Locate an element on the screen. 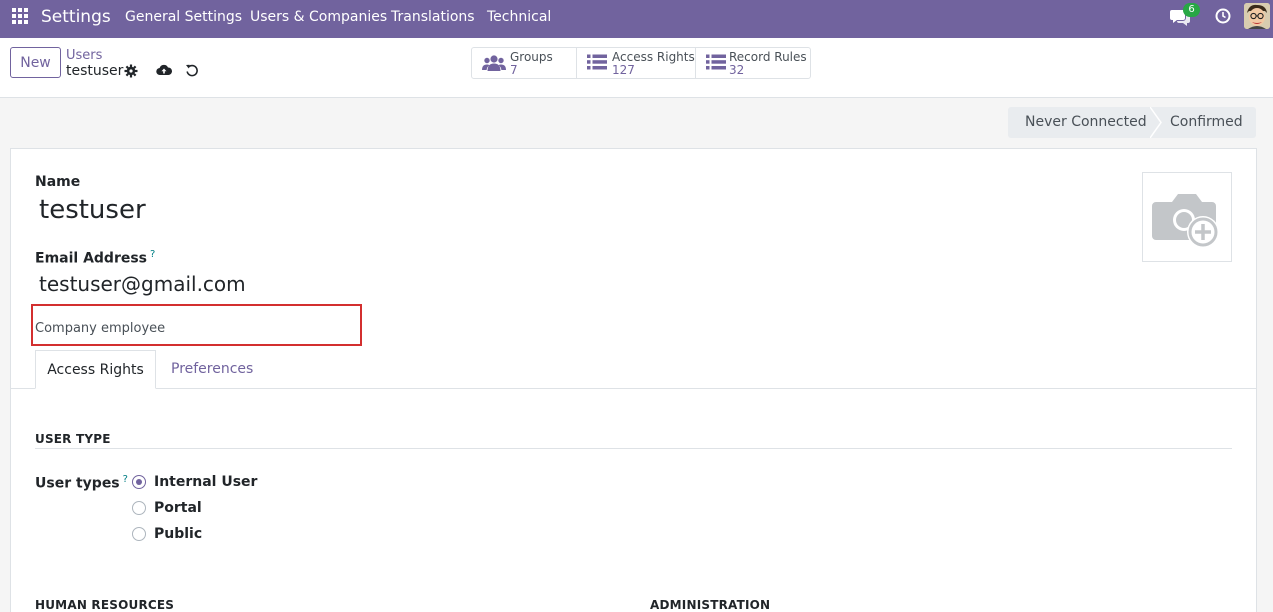  radio-internal-user: Internal User is located at coordinates (194, 482).